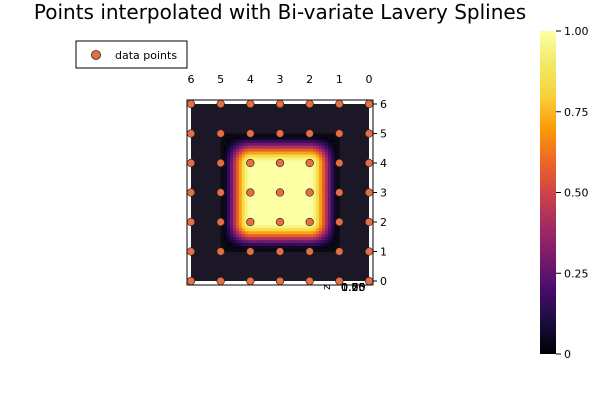  Describe the element at coordinates (383, 193) in the screenshot. I see `y-tick-label: 3` at that location.